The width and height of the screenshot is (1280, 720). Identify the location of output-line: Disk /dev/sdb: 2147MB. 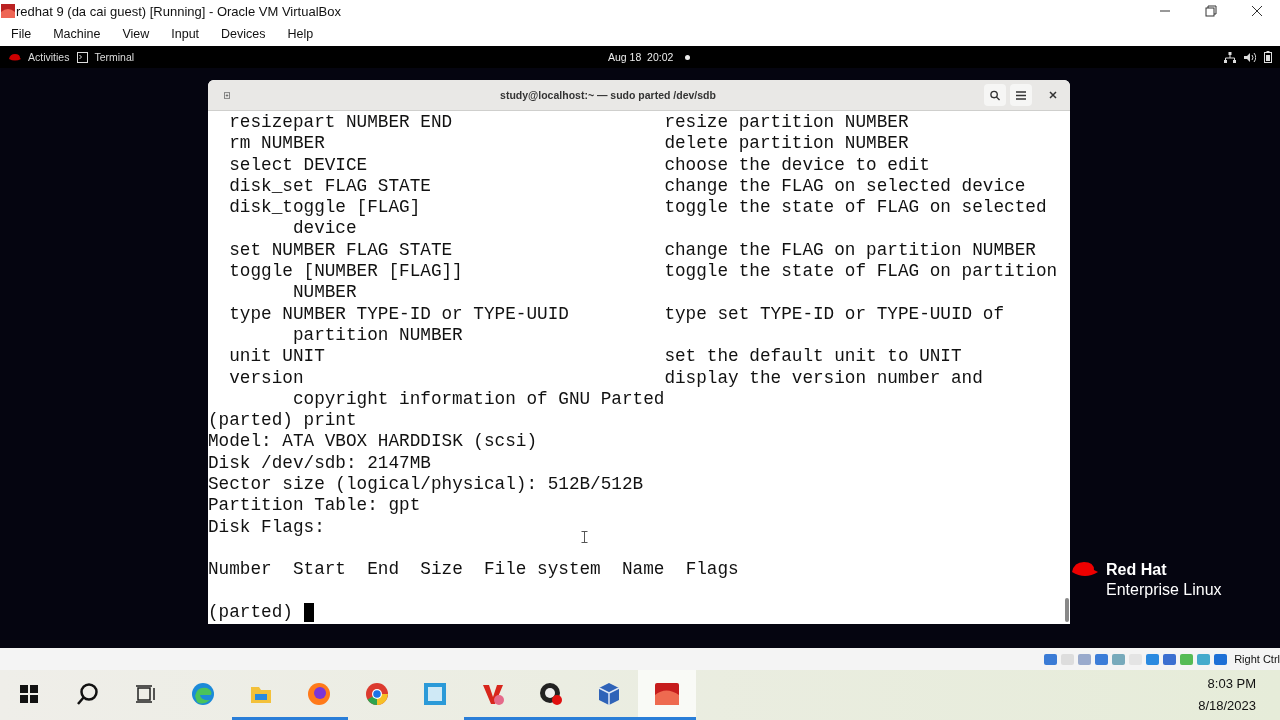
(319, 463).